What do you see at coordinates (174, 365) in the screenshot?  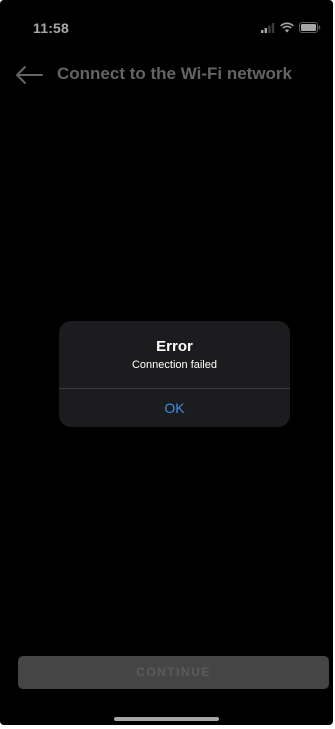 I see `dialog-message: Connection failed` at bounding box center [174, 365].